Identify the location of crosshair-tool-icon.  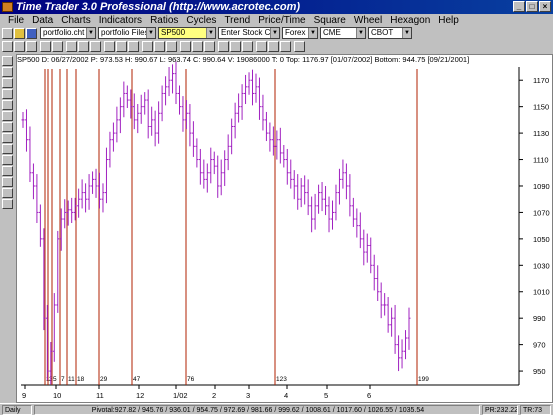
(7, 72).